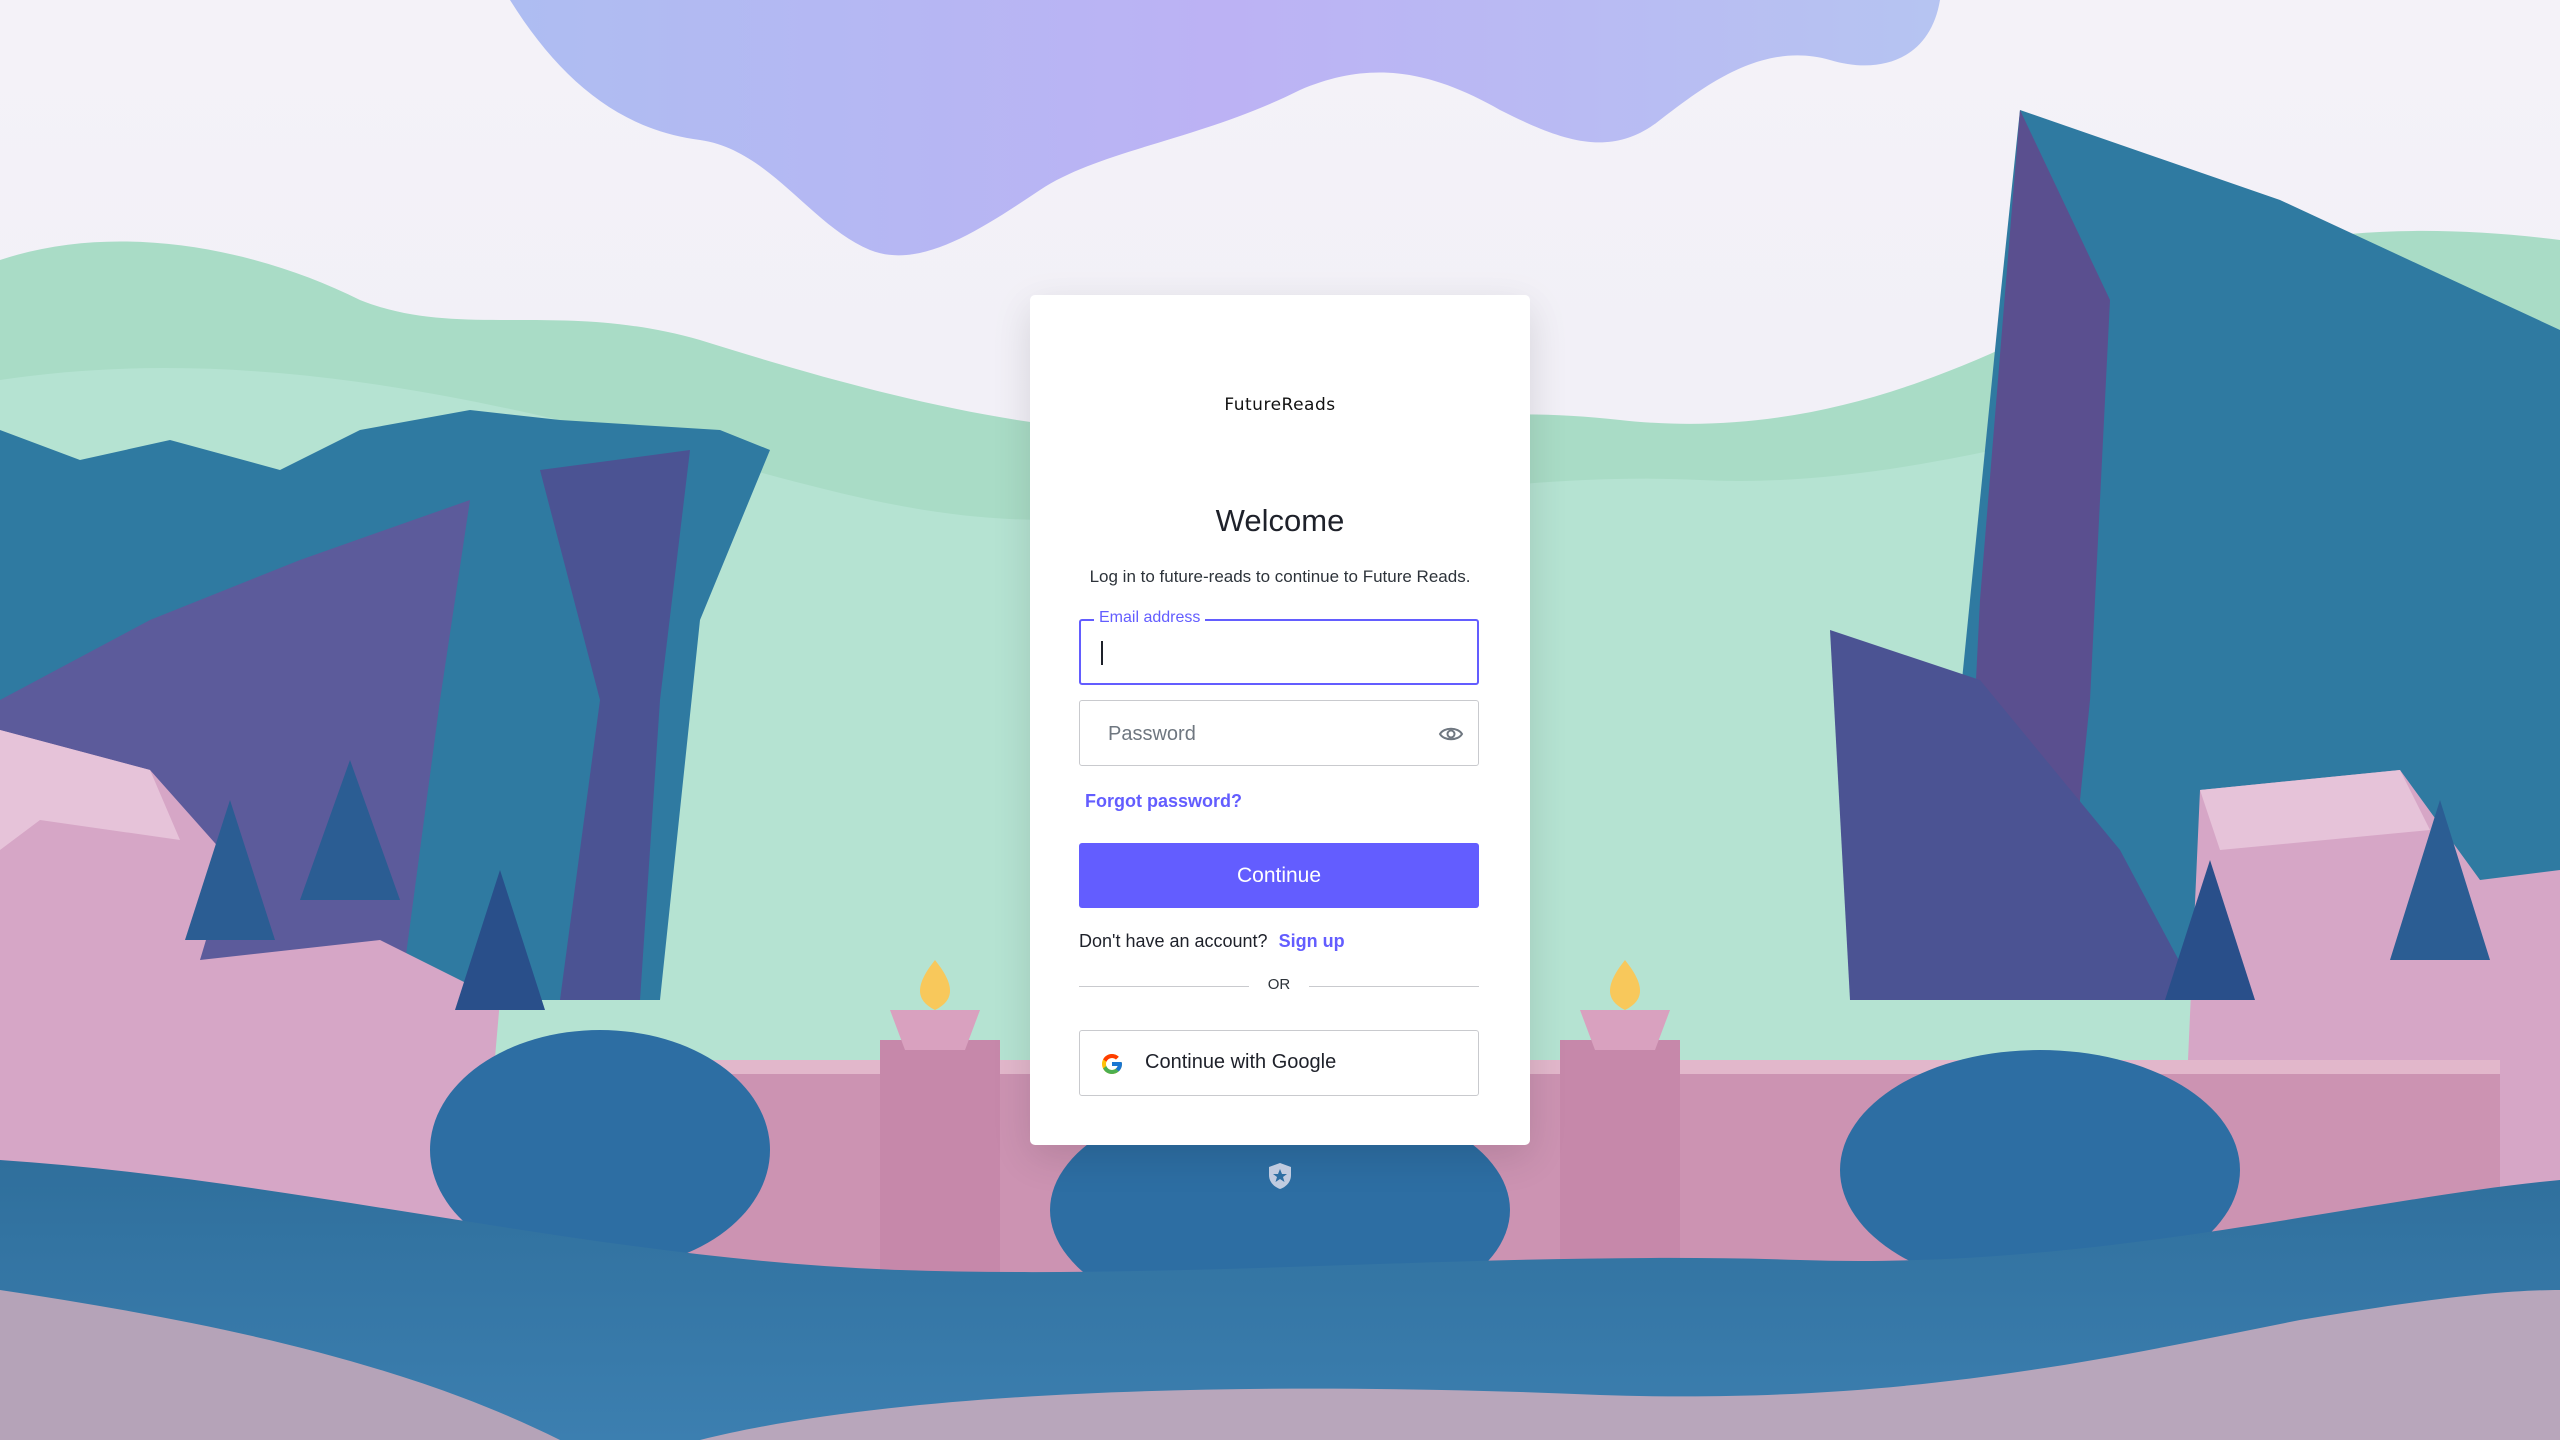 The width and height of the screenshot is (2560, 1440). What do you see at coordinates (1241, 1062) in the screenshot?
I see `google-button-label: Continue with Google` at bounding box center [1241, 1062].